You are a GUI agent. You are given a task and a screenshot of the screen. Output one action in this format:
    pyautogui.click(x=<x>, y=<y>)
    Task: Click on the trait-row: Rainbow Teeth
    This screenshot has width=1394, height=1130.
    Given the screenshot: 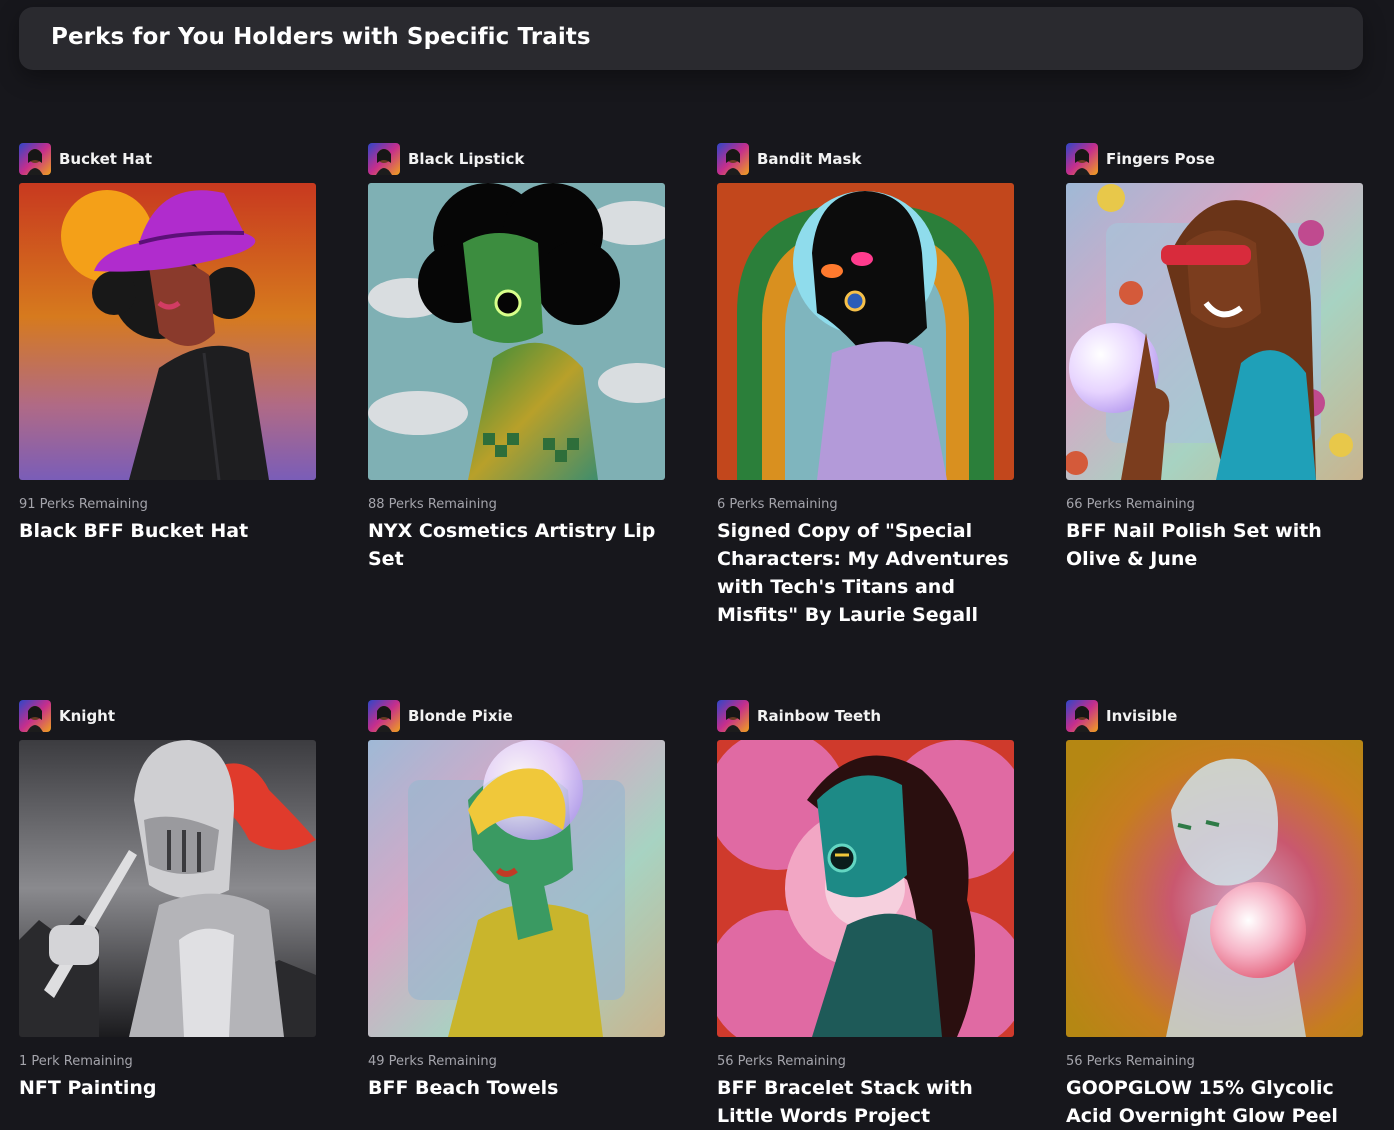 What is the action you would take?
    pyautogui.click(x=865, y=716)
    